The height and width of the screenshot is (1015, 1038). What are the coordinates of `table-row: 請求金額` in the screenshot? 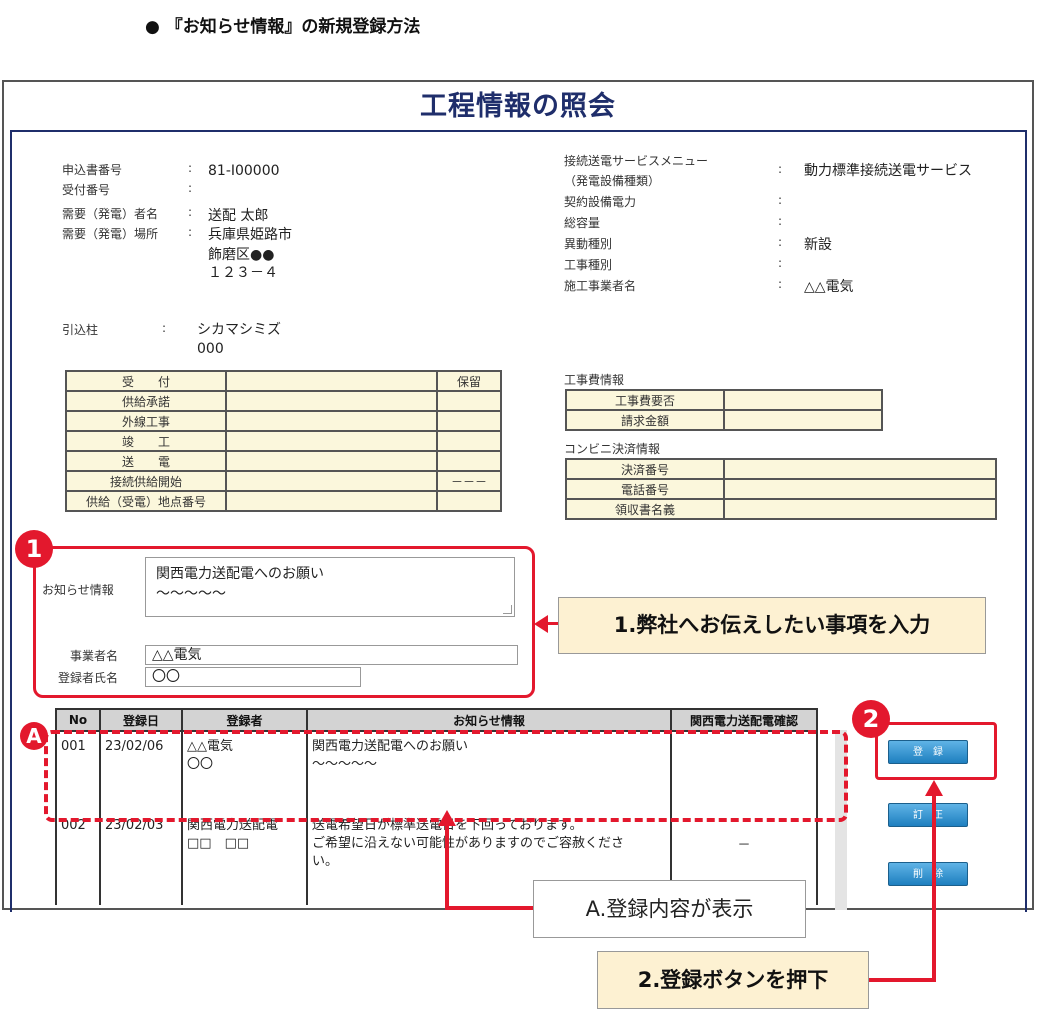 It's located at (724, 420).